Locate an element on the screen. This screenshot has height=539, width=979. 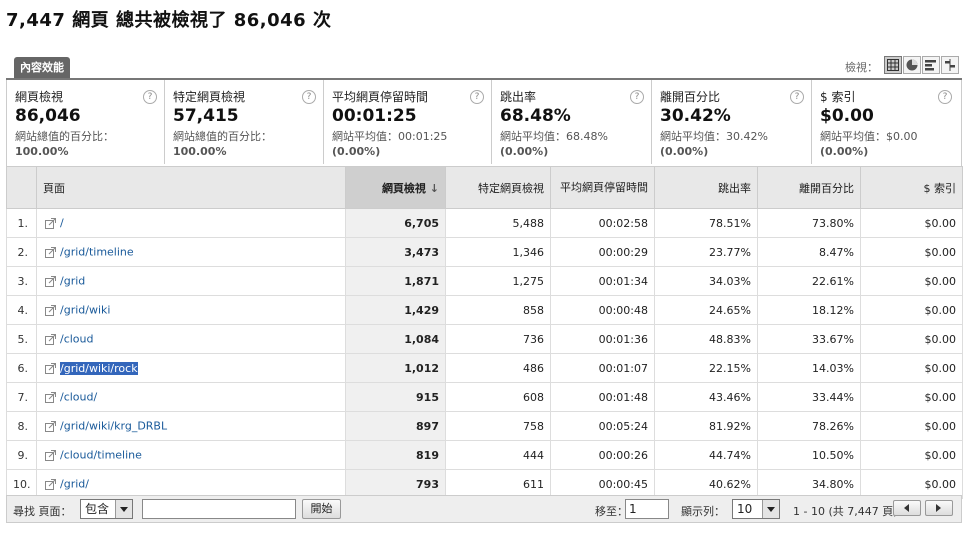
metric-percent: 100.00% is located at coordinates (42, 151).